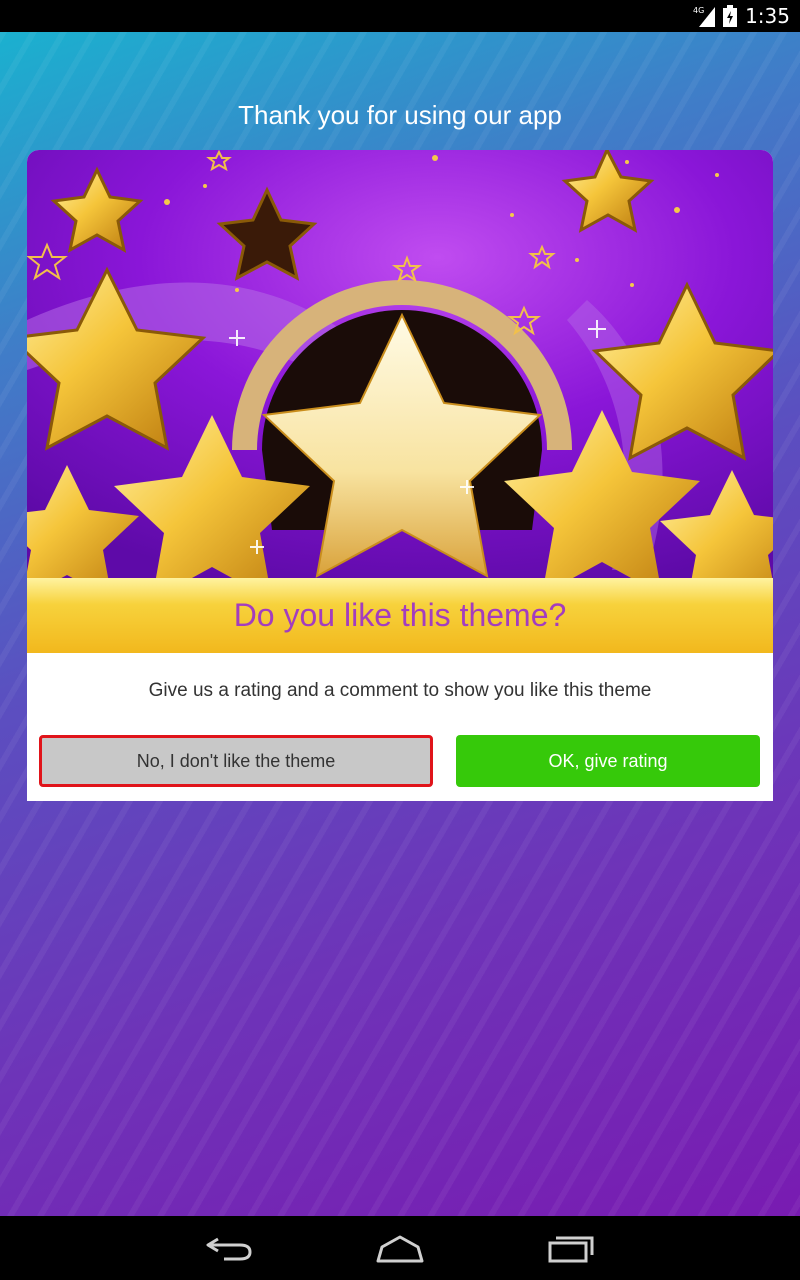 The image size is (800, 1280). Describe the element at coordinates (236, 761) in the screenshot. I see `dislike-theme-button: No, I don't like the theme` at that location.